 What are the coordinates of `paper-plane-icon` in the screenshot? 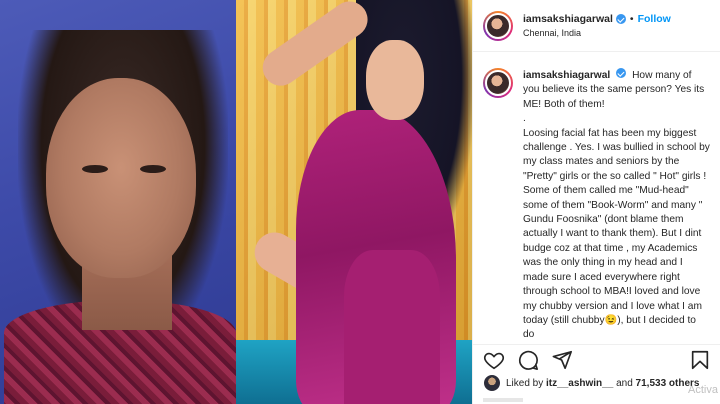 It's located at (562, 360).